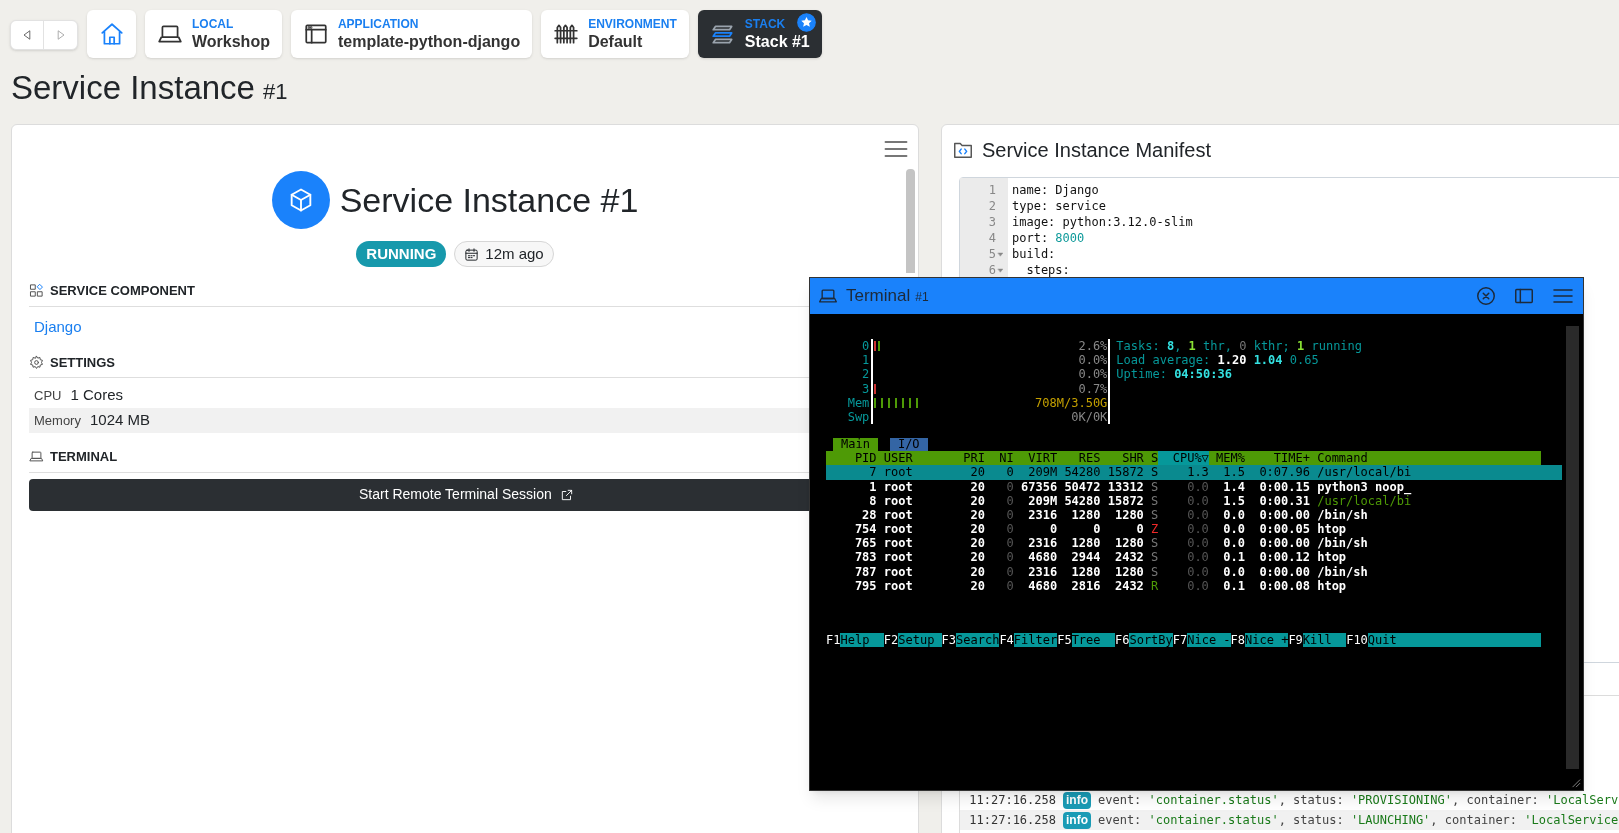 The width and height of the screenshot is (1619, 833). I want to click on column-header: MEM%, so click(1226, 458).